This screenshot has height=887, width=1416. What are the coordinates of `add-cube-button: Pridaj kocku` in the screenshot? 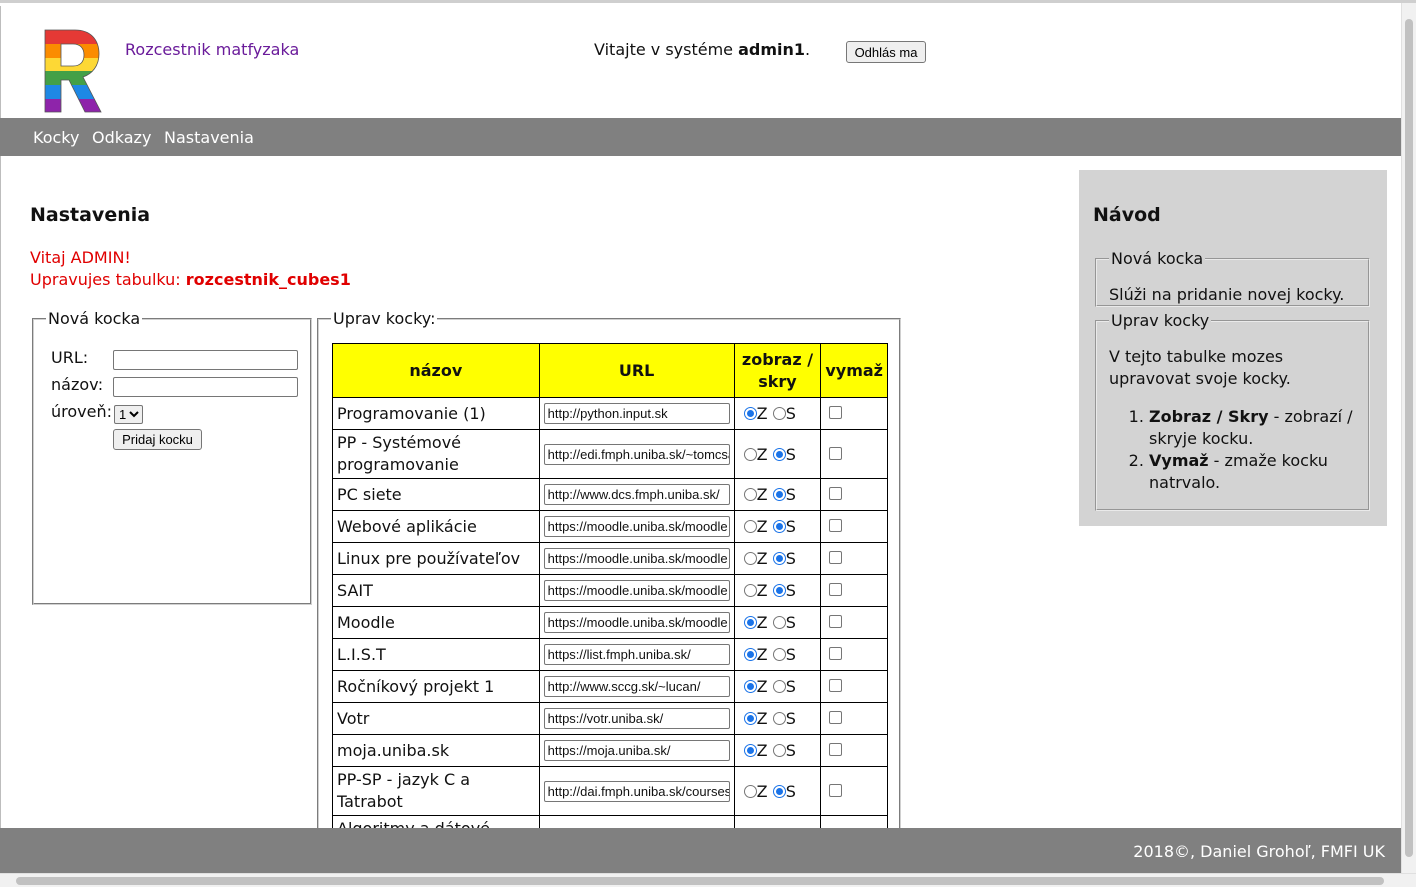 It's located at (157, 439).